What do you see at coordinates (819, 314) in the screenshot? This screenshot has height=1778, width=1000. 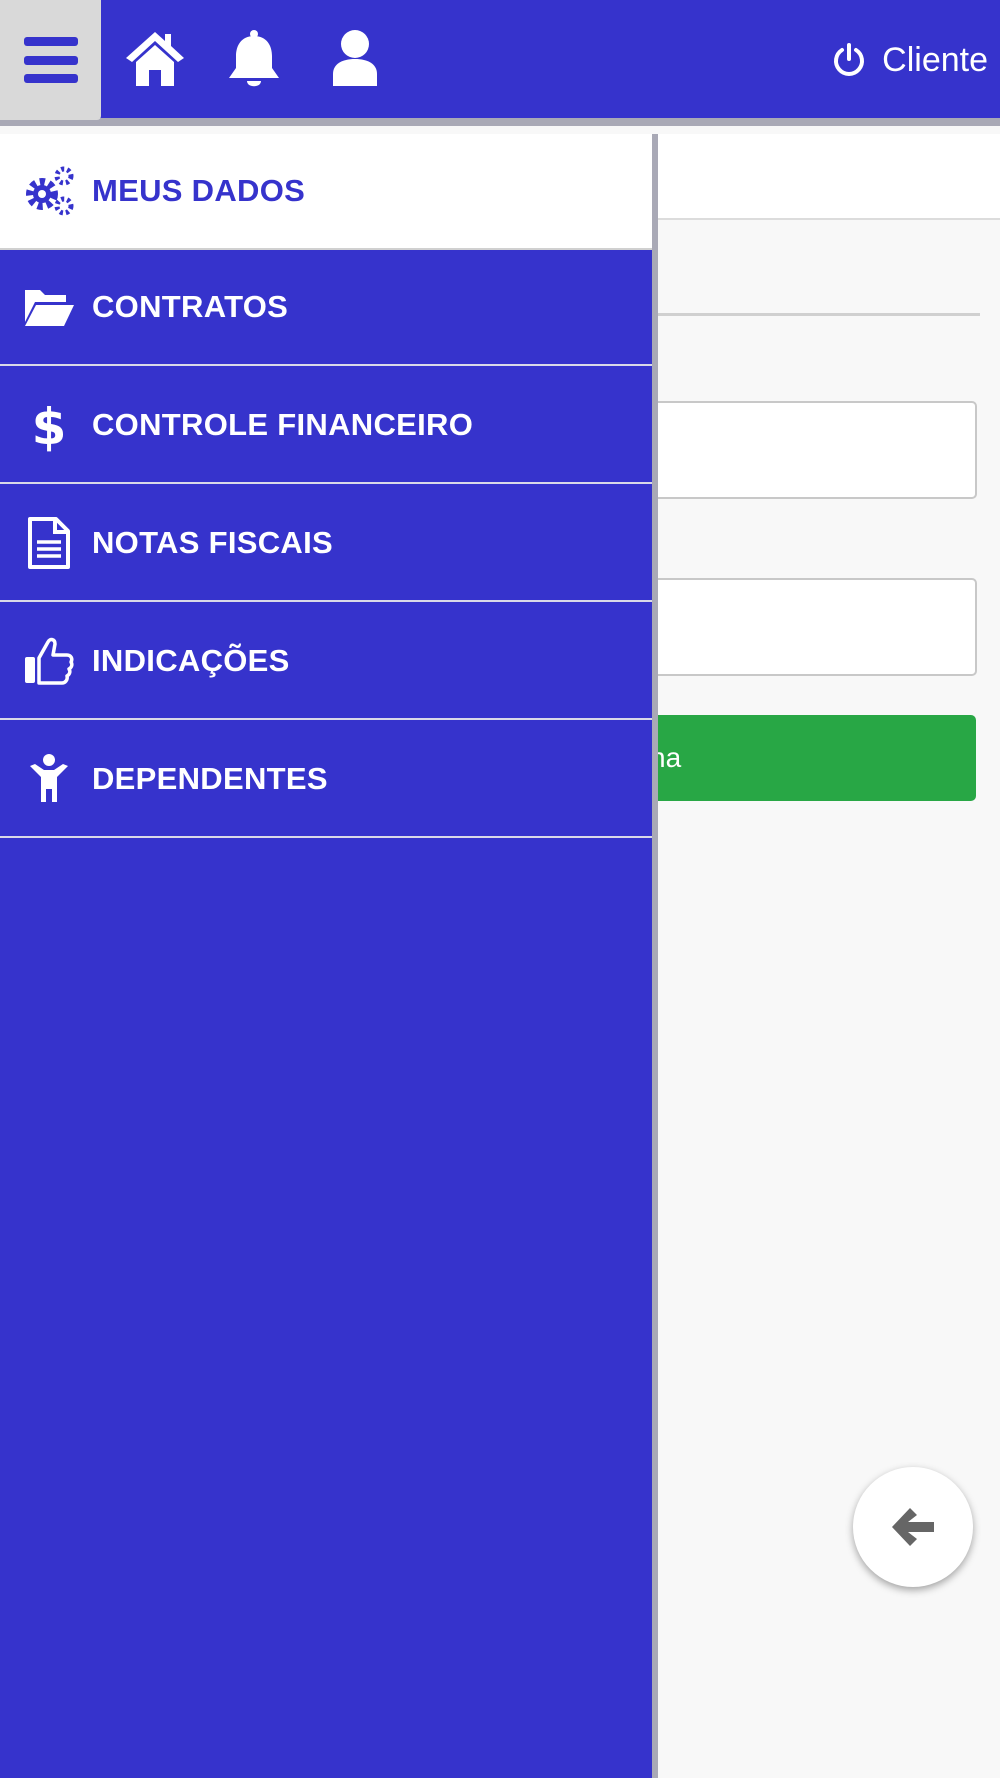 I see `section-divider` at bounding box center [819, 314].